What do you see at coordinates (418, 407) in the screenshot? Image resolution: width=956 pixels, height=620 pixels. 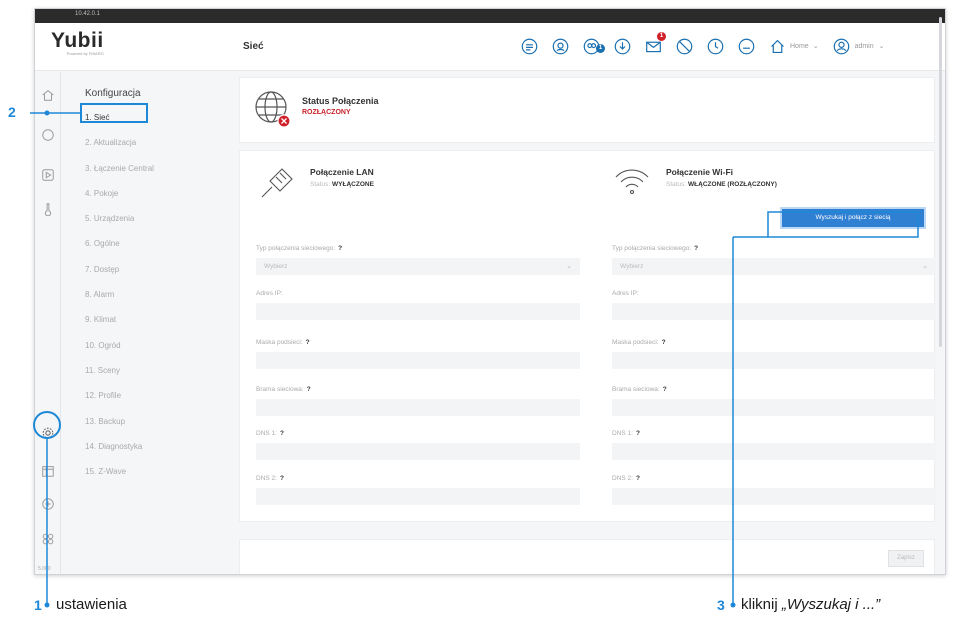 I see `lan-gateway-input` at bounding box center [418, 407].